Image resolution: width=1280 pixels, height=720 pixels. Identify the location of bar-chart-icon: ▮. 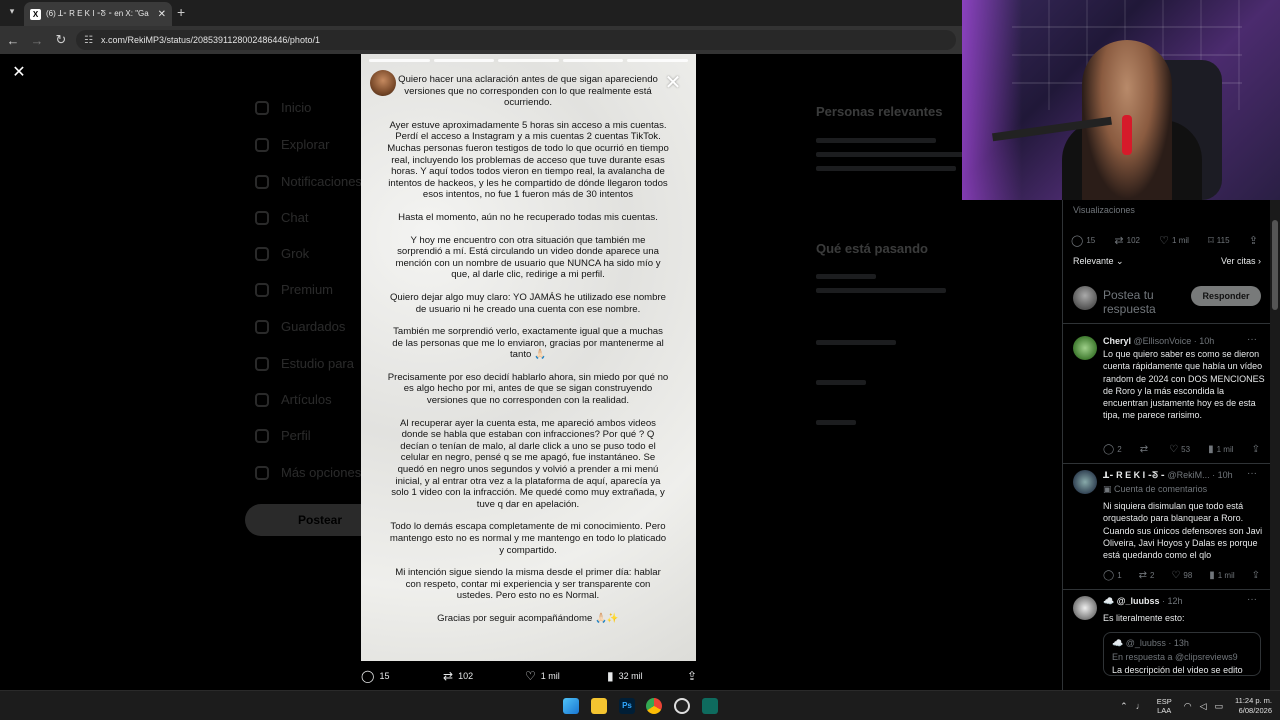
(1212, 575).